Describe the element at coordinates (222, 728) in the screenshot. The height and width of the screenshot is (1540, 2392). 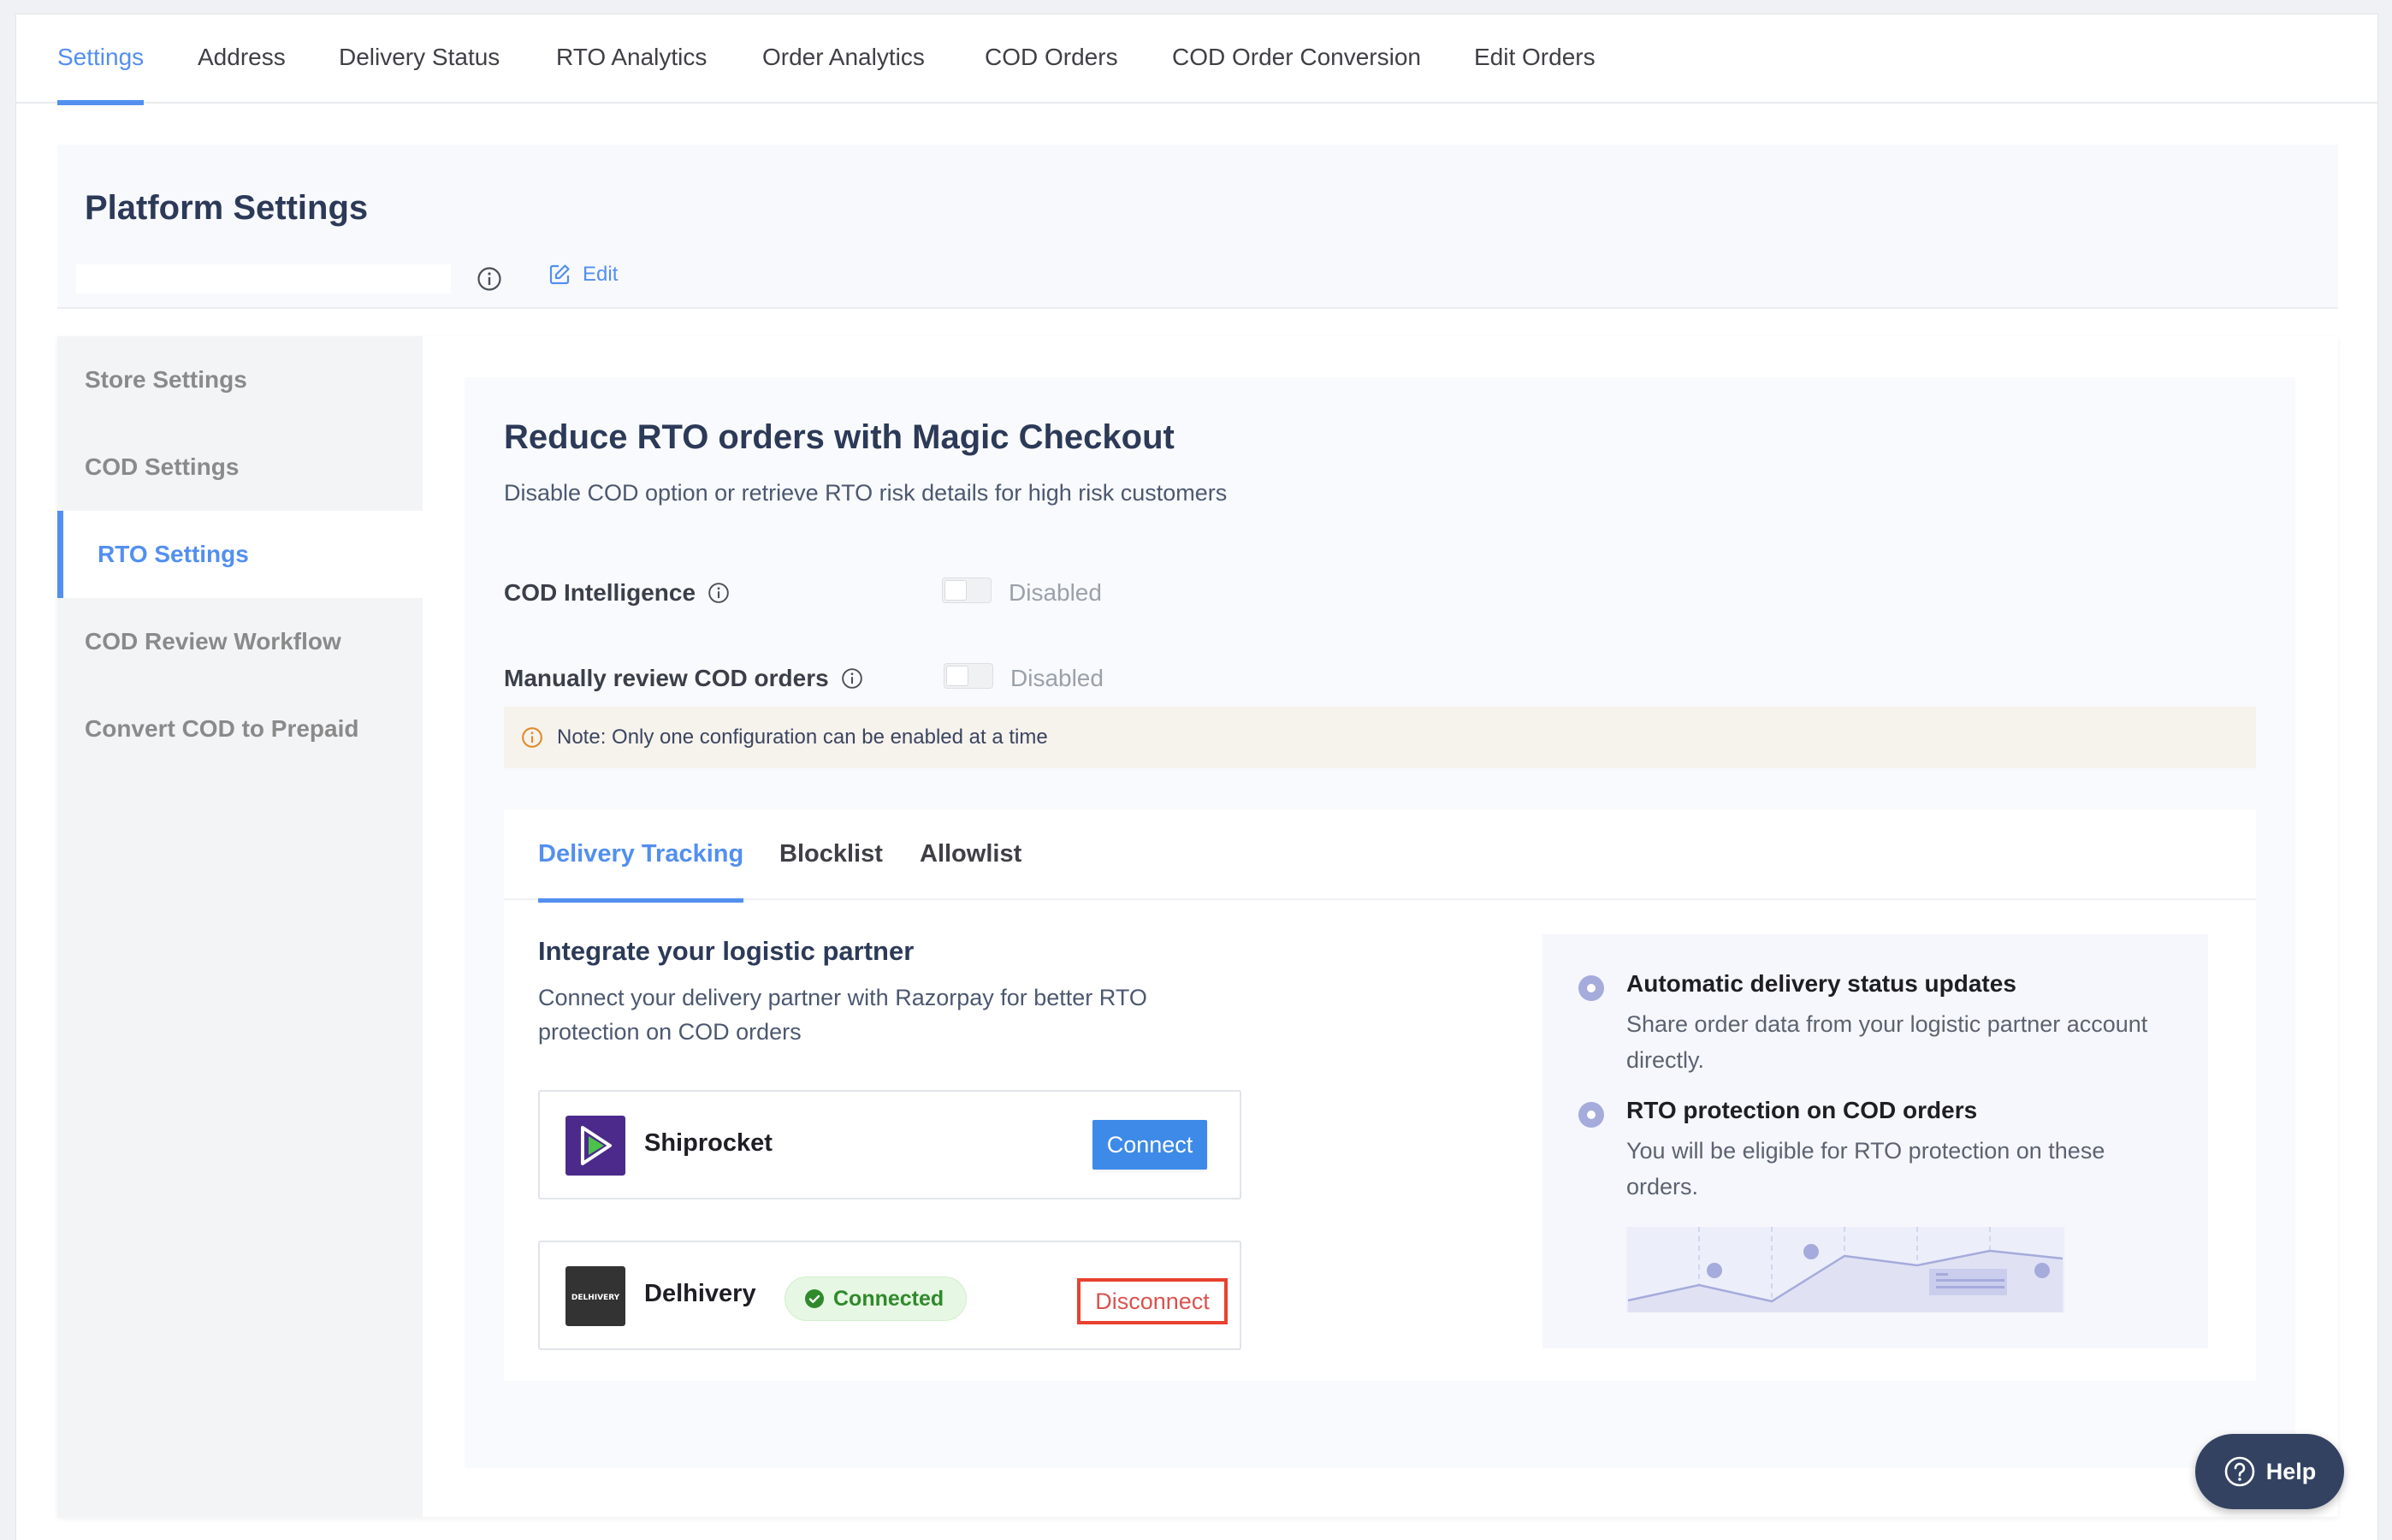
I see `sidebar-item-label: Convert COD to Prepaid` at that location.